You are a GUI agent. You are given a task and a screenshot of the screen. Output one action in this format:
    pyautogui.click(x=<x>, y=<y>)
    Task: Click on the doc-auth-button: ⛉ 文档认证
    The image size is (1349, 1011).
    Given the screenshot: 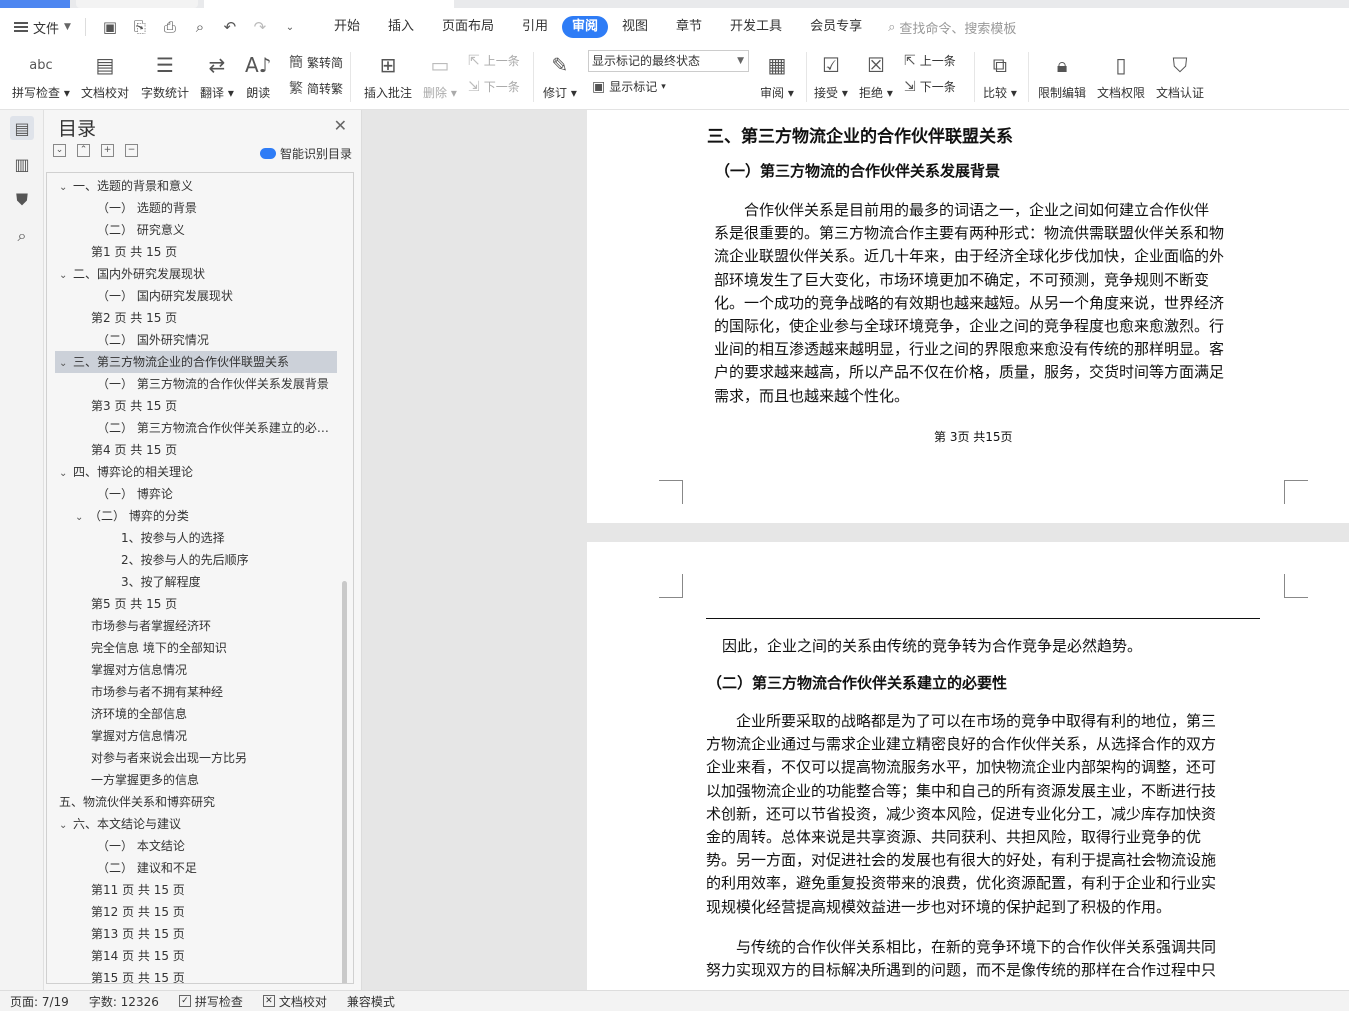 What is the action you would take?
    pyautogui.click(x=1180, y=75)
    